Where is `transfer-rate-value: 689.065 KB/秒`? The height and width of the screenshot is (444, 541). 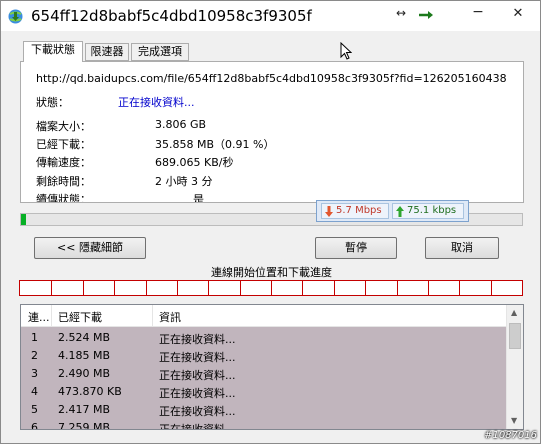 transfer-rate-value: 689.065 KB/秒 is located at coordinates (194, 162).